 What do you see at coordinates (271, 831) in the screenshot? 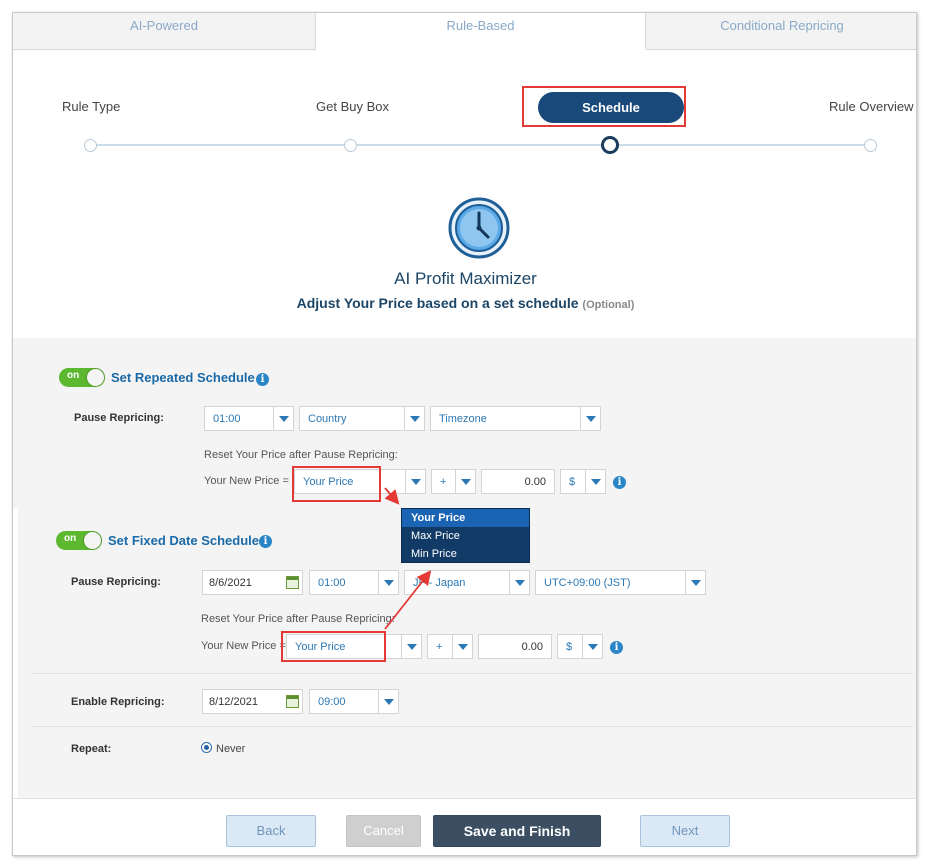
I see `back-button: Back` at bounding box center [271, 831].